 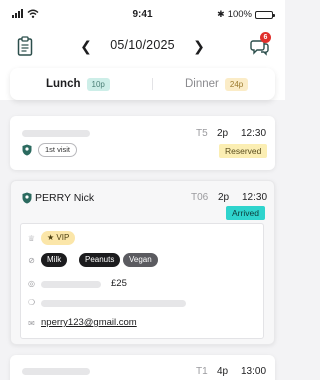 I want to click on current-date: 05/10/2025, so click(x=142, y=45).